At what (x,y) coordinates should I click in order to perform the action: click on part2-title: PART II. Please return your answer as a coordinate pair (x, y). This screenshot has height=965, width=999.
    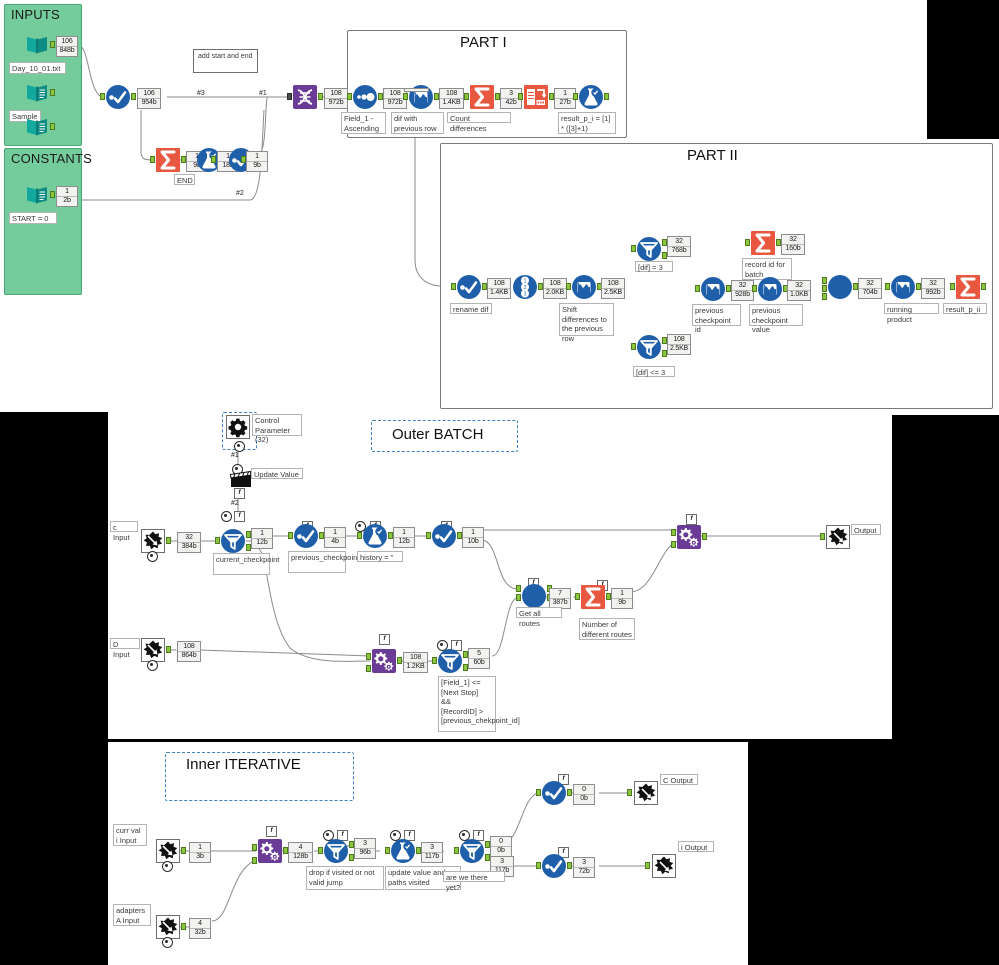
    Looking at the image, I should click on (712, 155).